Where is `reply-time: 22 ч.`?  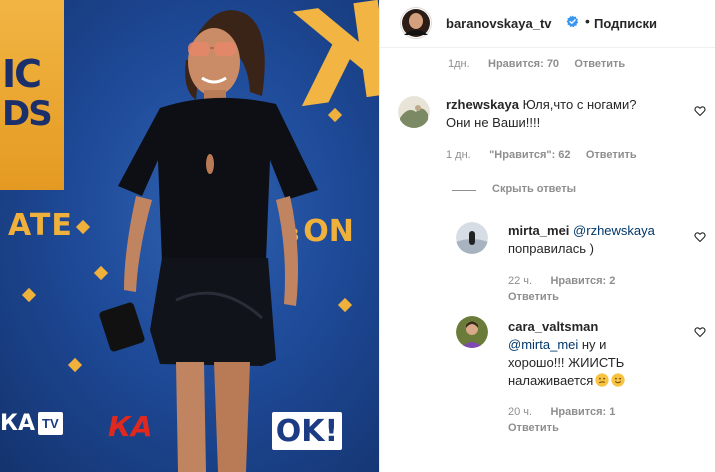
reply-time: 22 ч. is located at coordinates (520, 281).